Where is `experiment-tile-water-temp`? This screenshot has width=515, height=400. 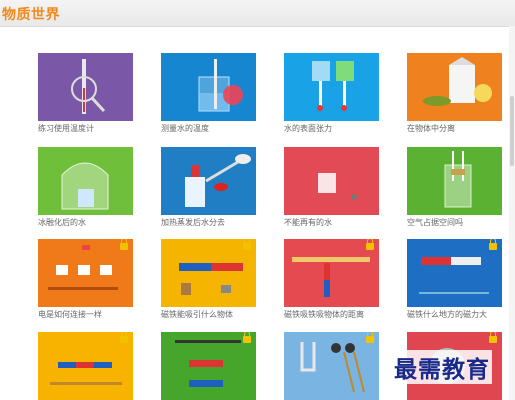 experiment-tile-water-temp is located at coordinates (208, 87).